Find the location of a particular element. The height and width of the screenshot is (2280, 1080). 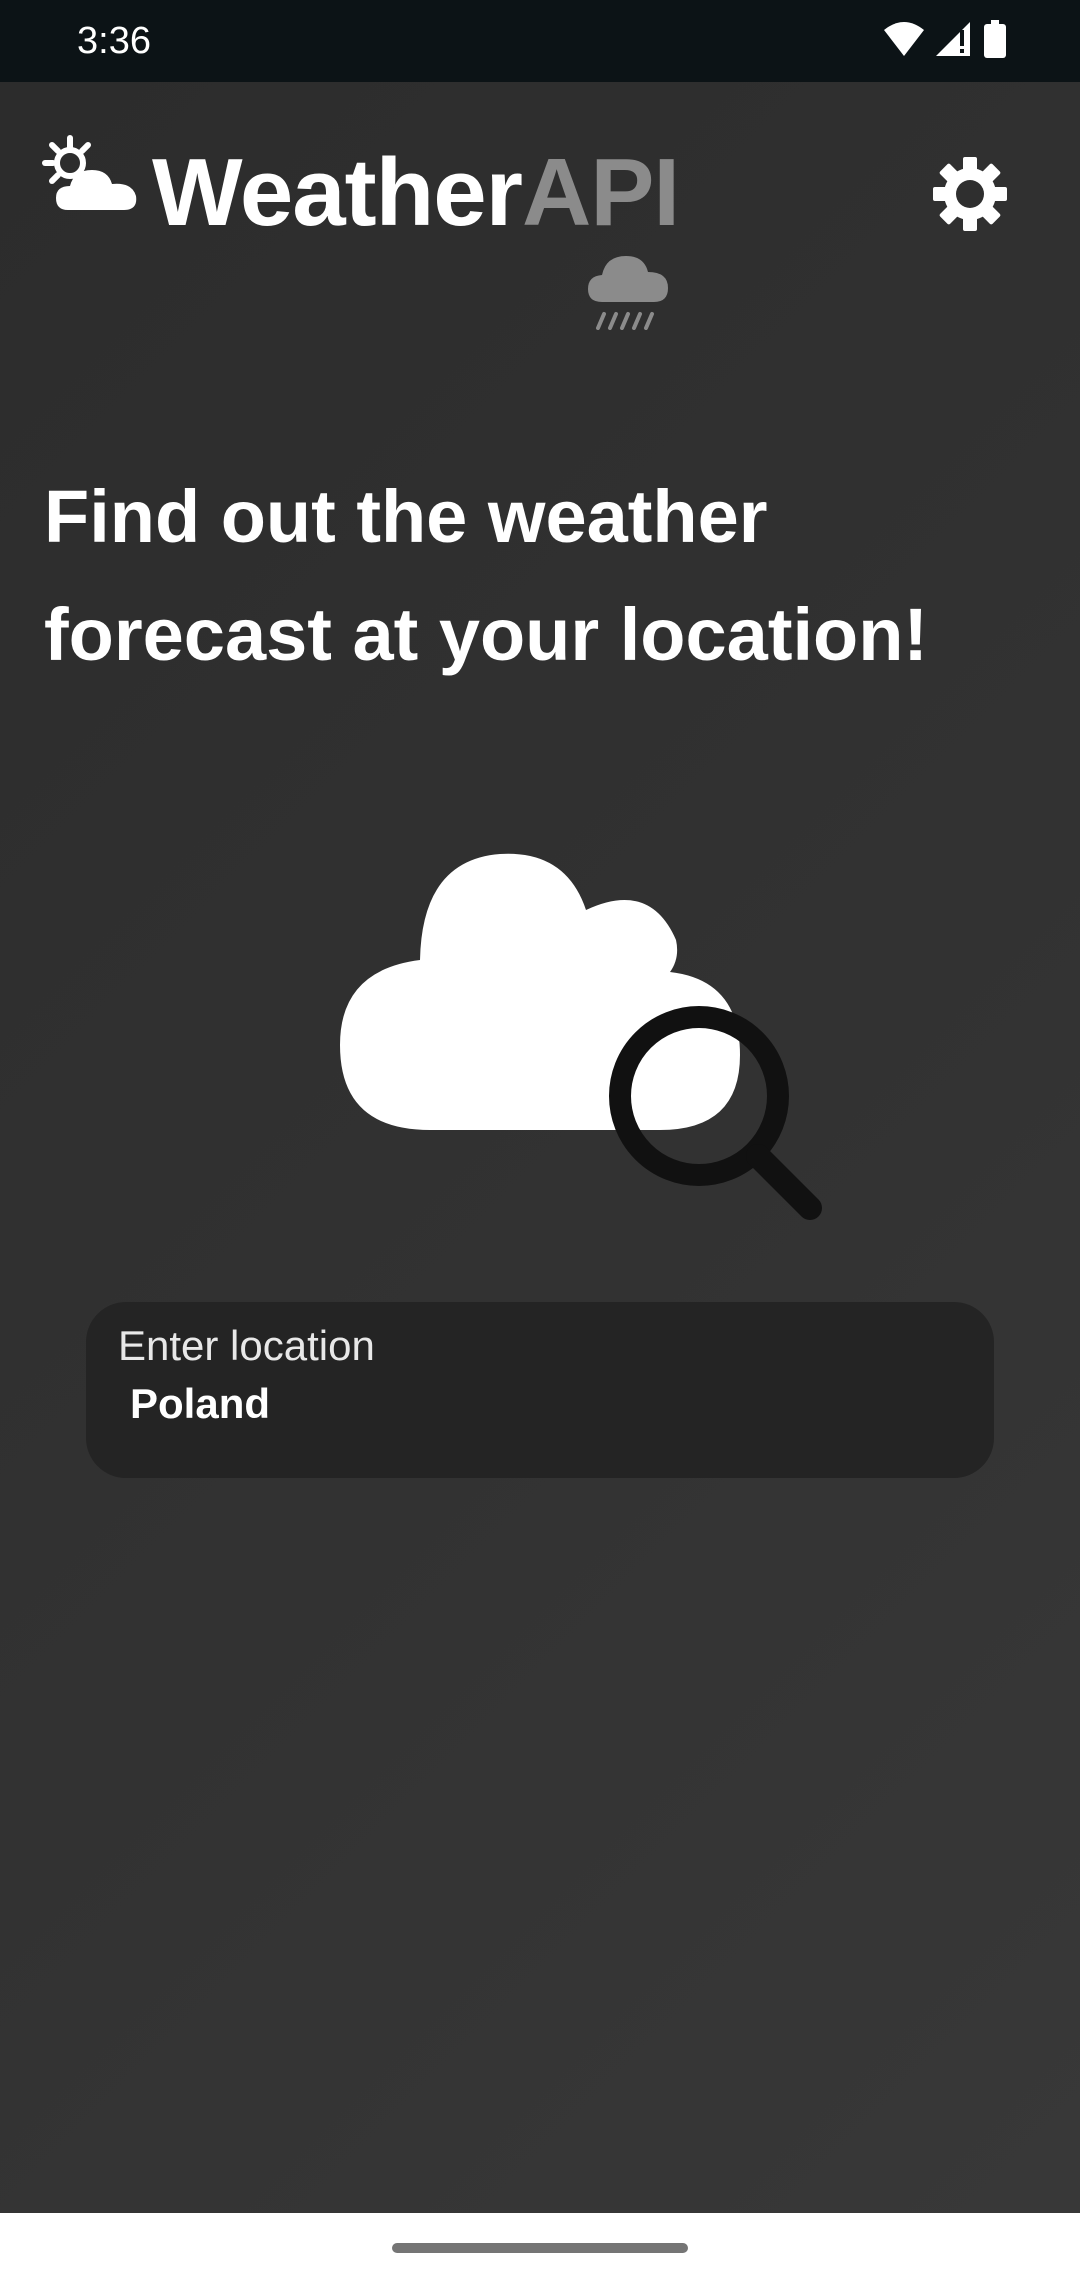

location-input-label: Enter location is located at coordinates (246, 1345).